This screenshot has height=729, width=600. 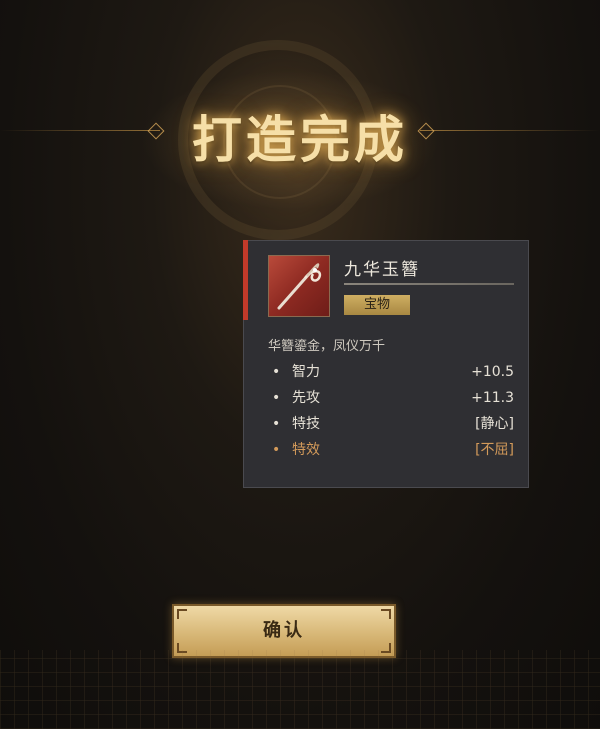 I want to click on stat-value: +11.3, so click(x=492, y=398).